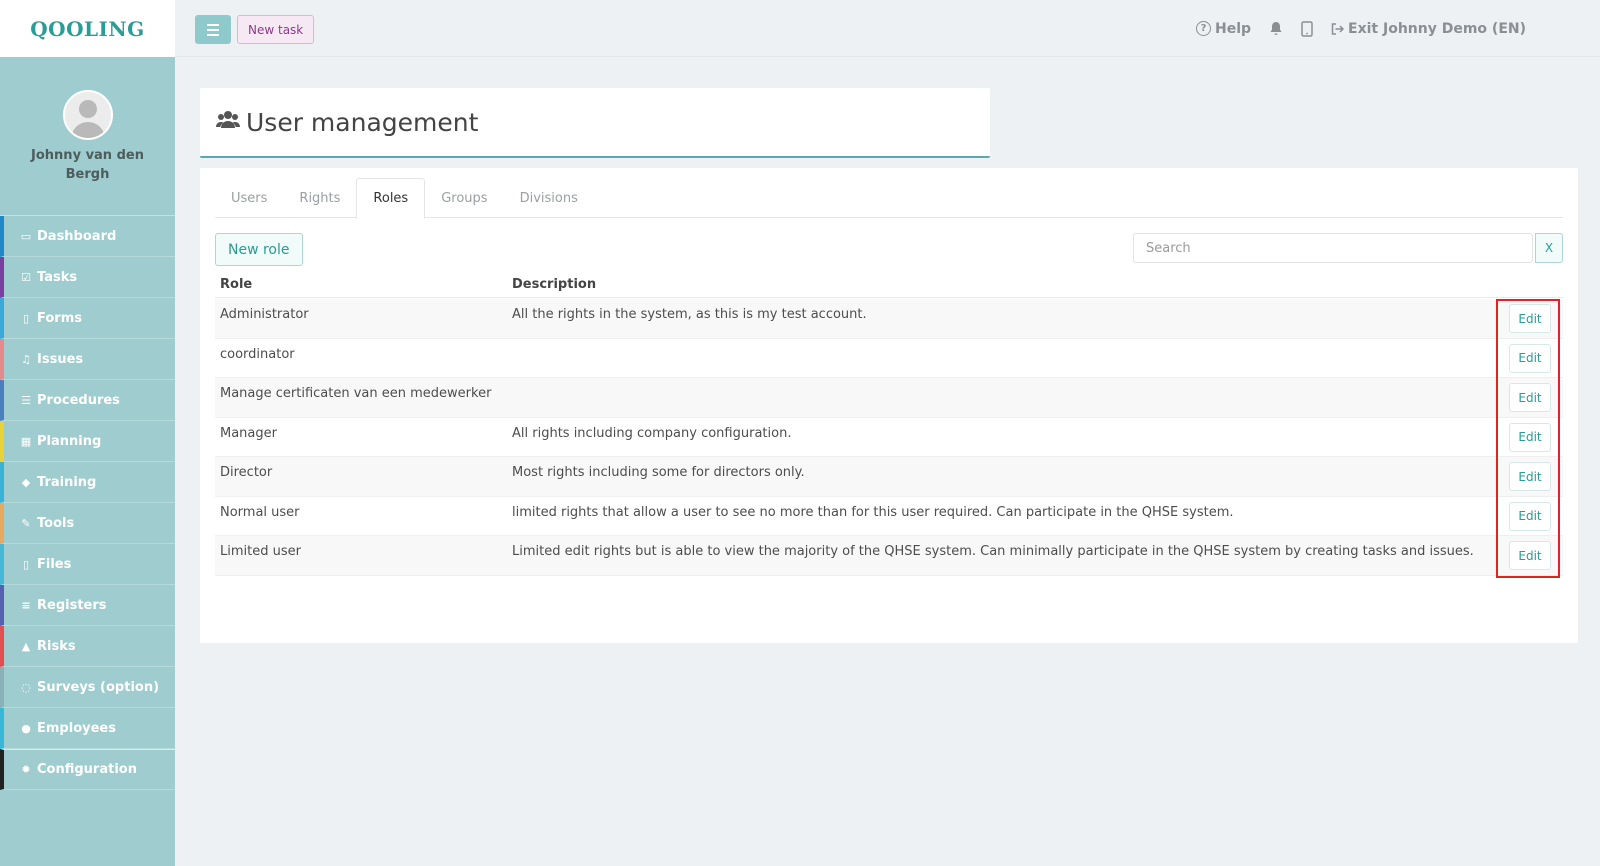 The height and width of the screenshot is (866, 1600). I want to click on gear-icon: ✹, so click(26, 769).